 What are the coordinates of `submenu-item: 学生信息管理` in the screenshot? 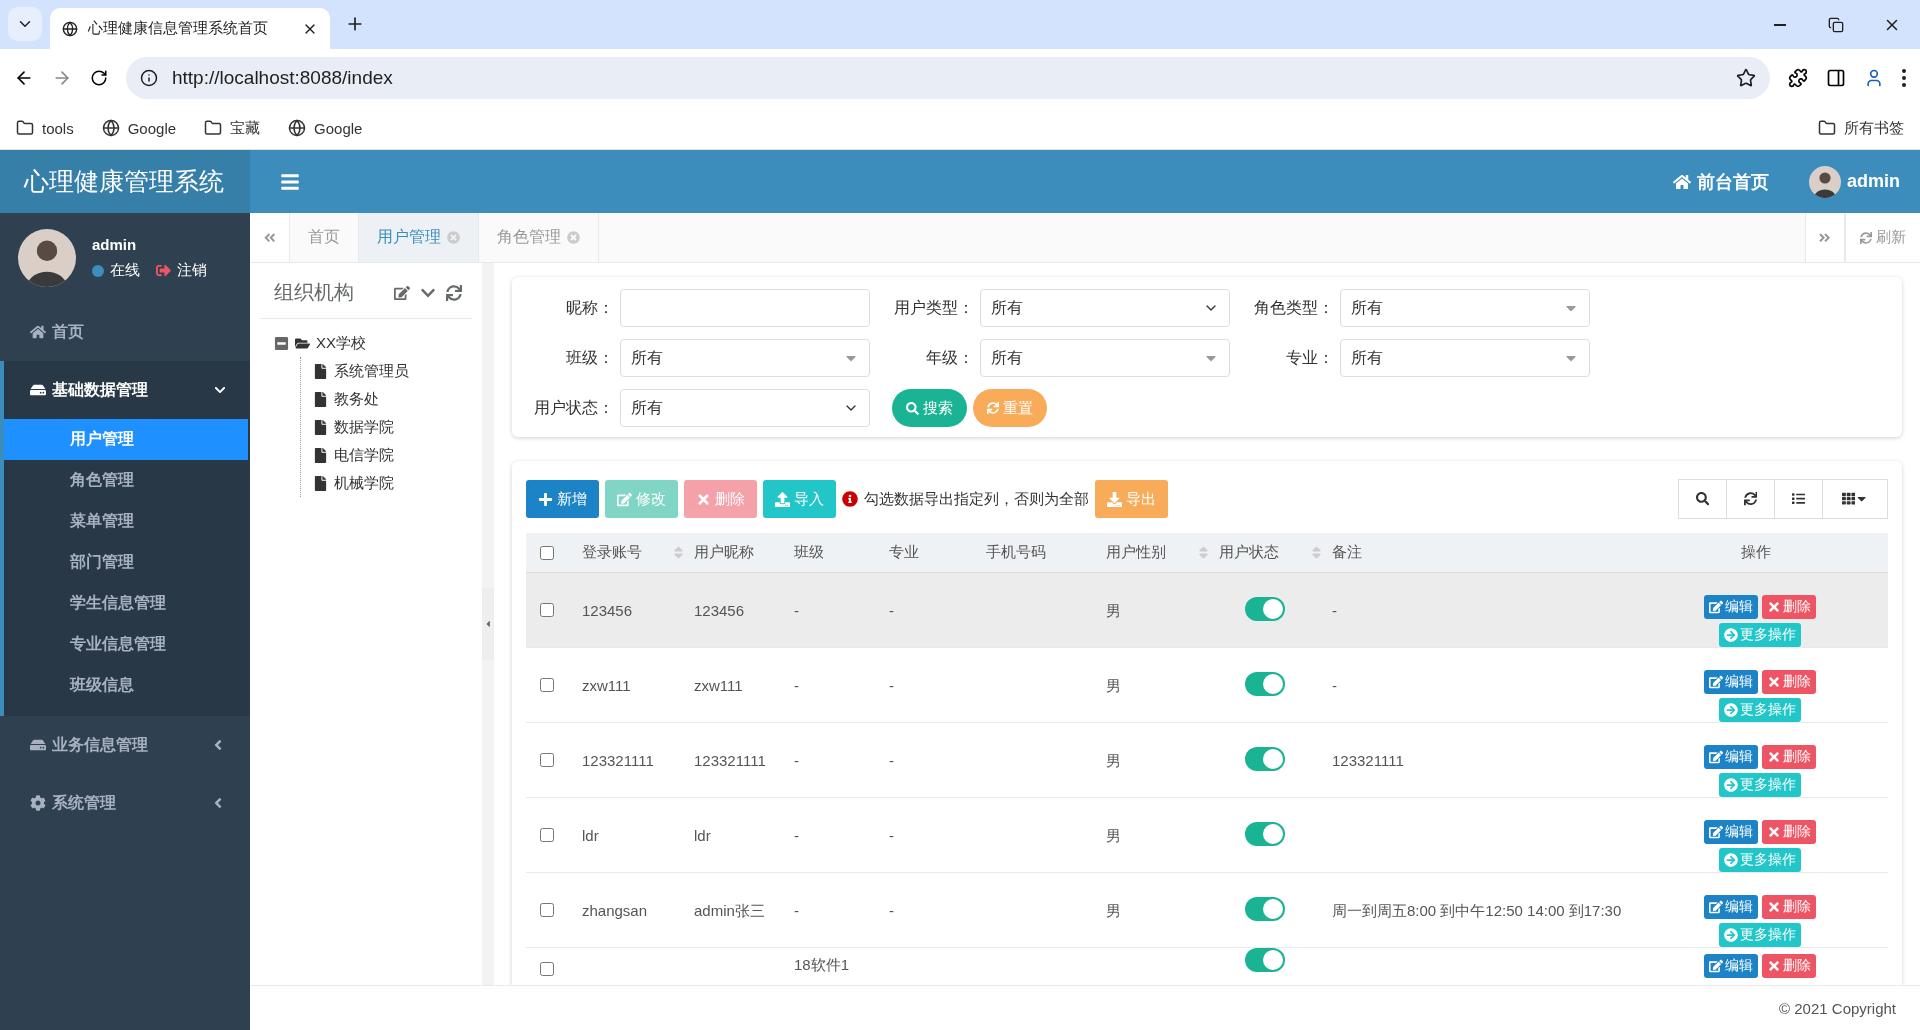 It's located at (126, 603).